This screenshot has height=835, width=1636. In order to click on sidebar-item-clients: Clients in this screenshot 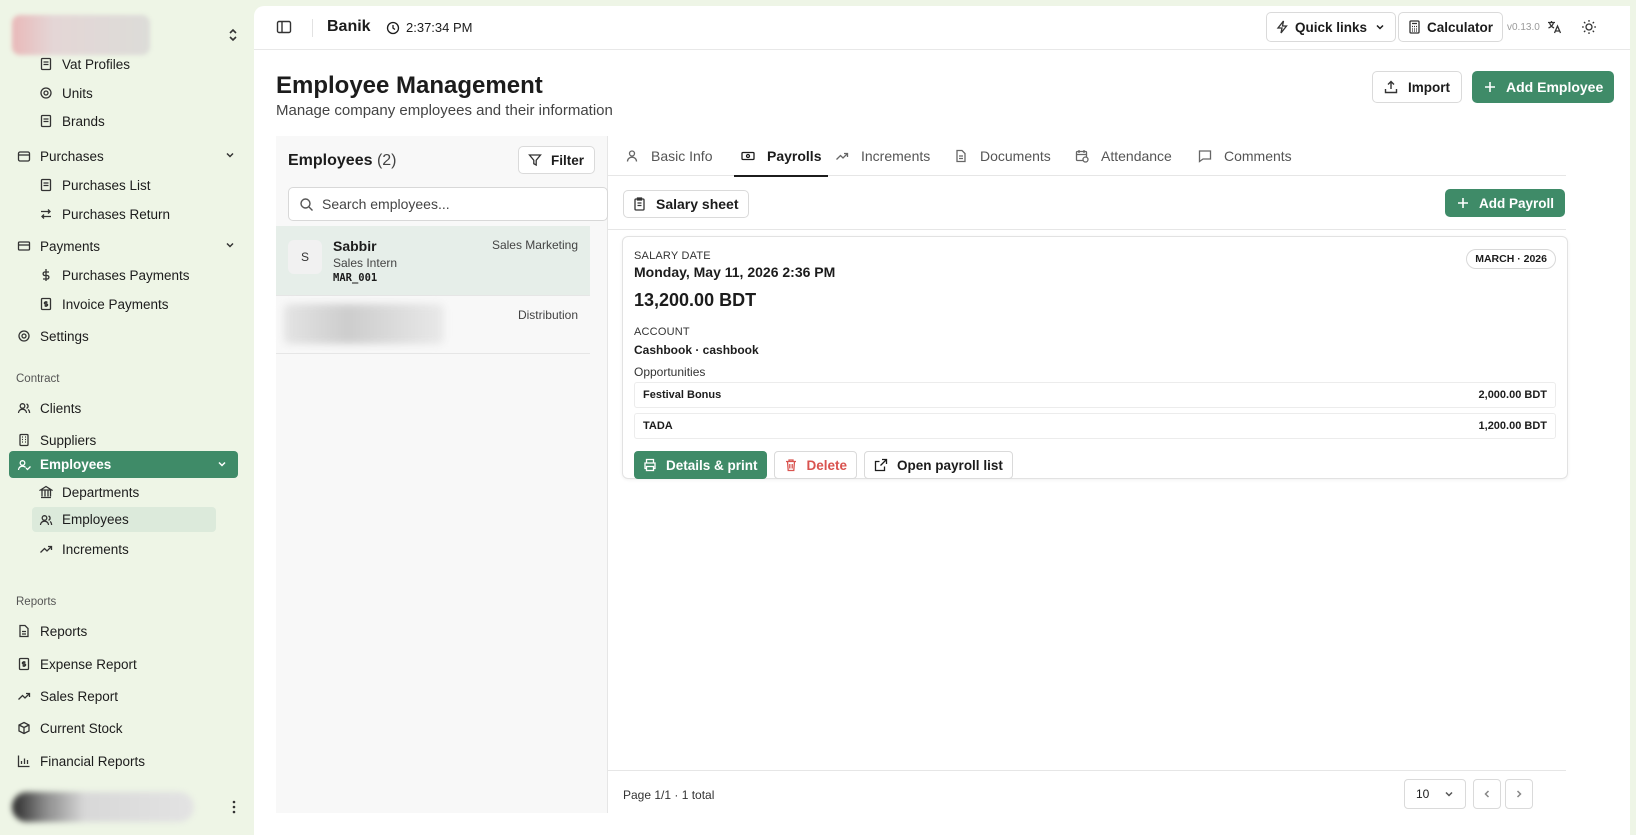, I will do `click(48, 408)`.